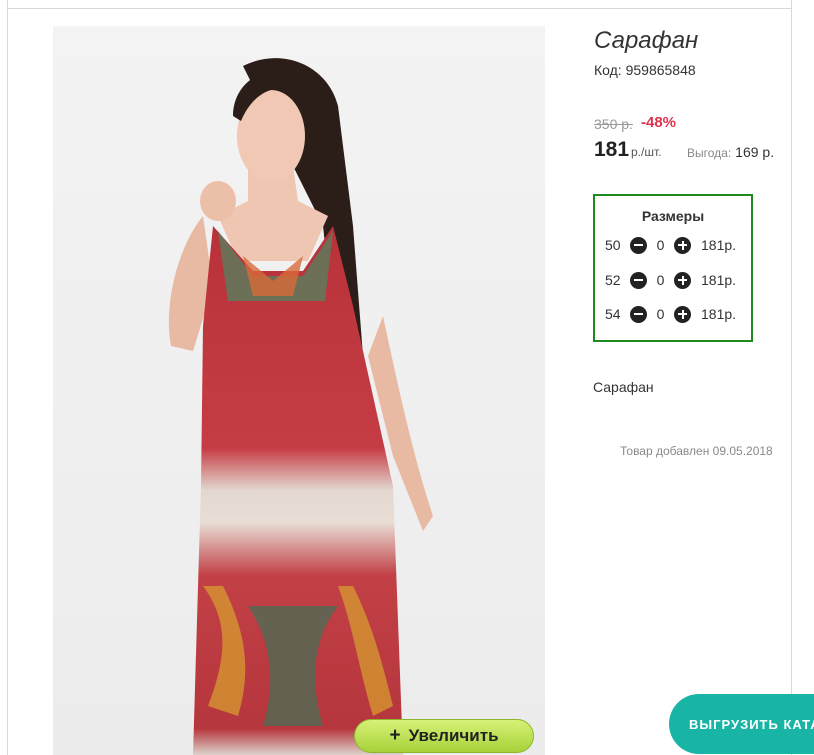  What do you see at coordinates (613, 314) in the screenshot?
I see `size-number: 54` at bounding box center [613, 314].